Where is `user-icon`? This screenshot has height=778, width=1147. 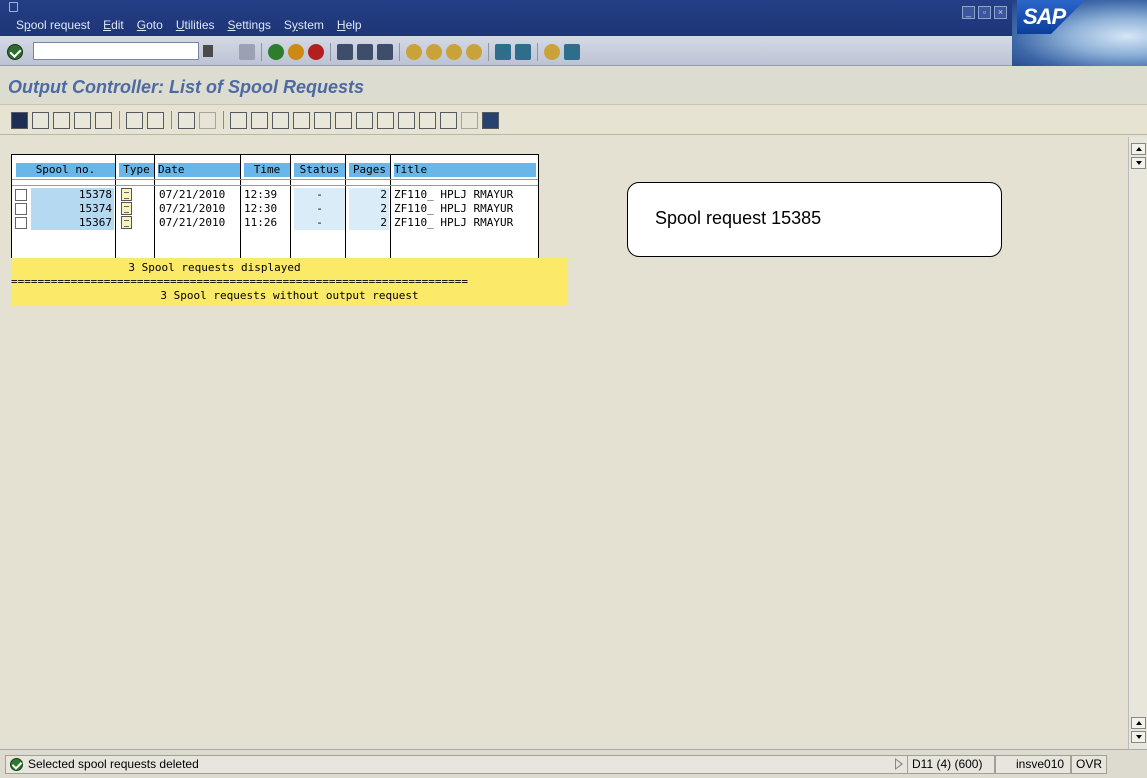
user-icon is located at coordinates (207, 120).